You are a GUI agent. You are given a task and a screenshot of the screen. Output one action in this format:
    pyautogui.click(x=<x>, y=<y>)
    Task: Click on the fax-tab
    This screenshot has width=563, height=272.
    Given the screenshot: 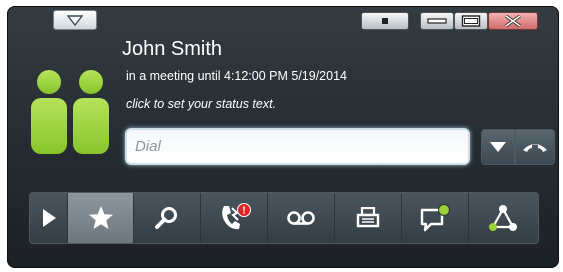 What is the action you would take?
    pyautogui.click(x=368, y=218)
    